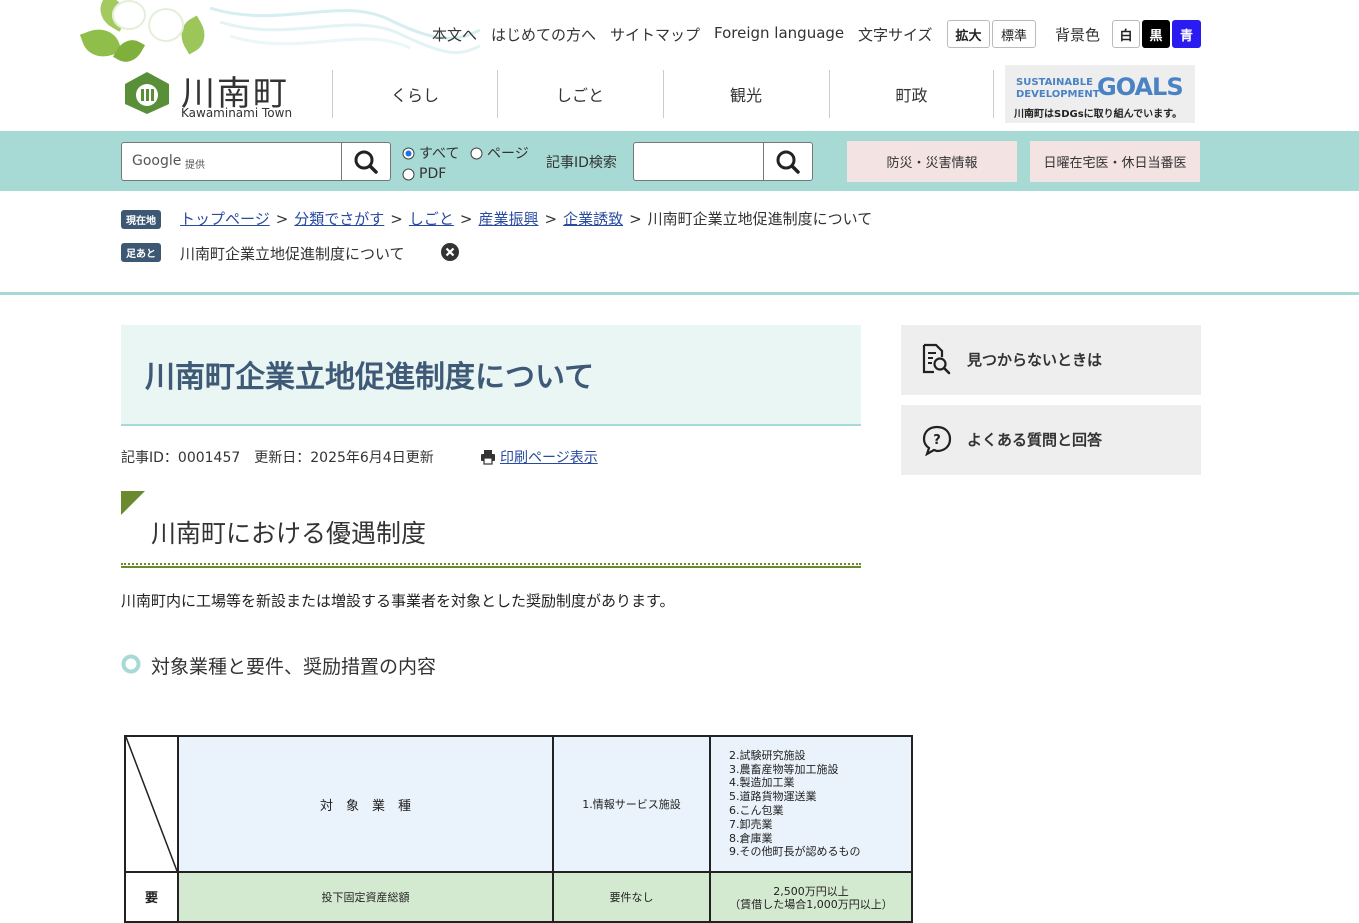 The image size is (1359, 923). I want to click on radio-pdf: PDF, so click(424, 174).